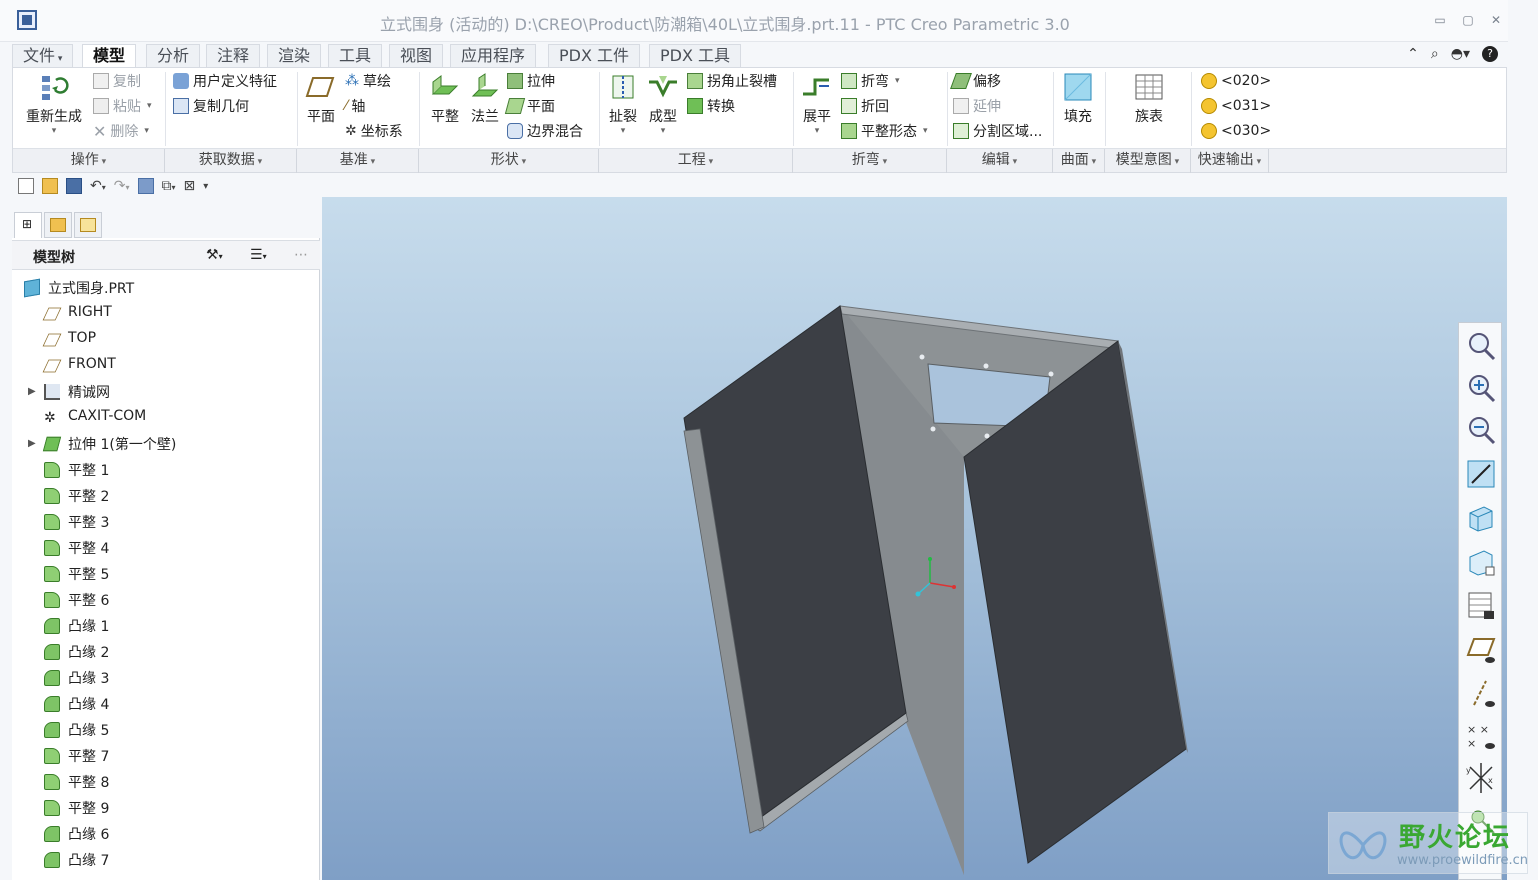 The height and width of the screenshot is (880, 1538). I want to click on tab-model-tree: ⊞, so click(28, 225).